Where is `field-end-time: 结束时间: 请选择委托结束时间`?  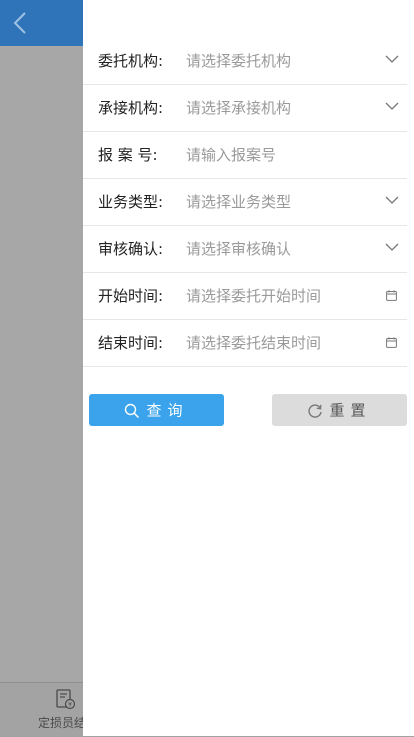 field-end-time: 结束时间: 请选择委托结束时间 is located at coordinates (245, 343).